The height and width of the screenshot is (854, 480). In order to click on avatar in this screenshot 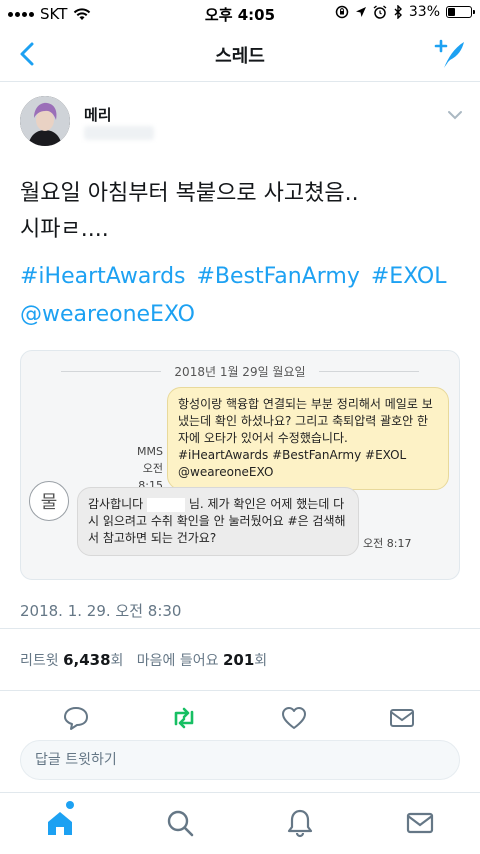, I will do `click(45, 121)`.